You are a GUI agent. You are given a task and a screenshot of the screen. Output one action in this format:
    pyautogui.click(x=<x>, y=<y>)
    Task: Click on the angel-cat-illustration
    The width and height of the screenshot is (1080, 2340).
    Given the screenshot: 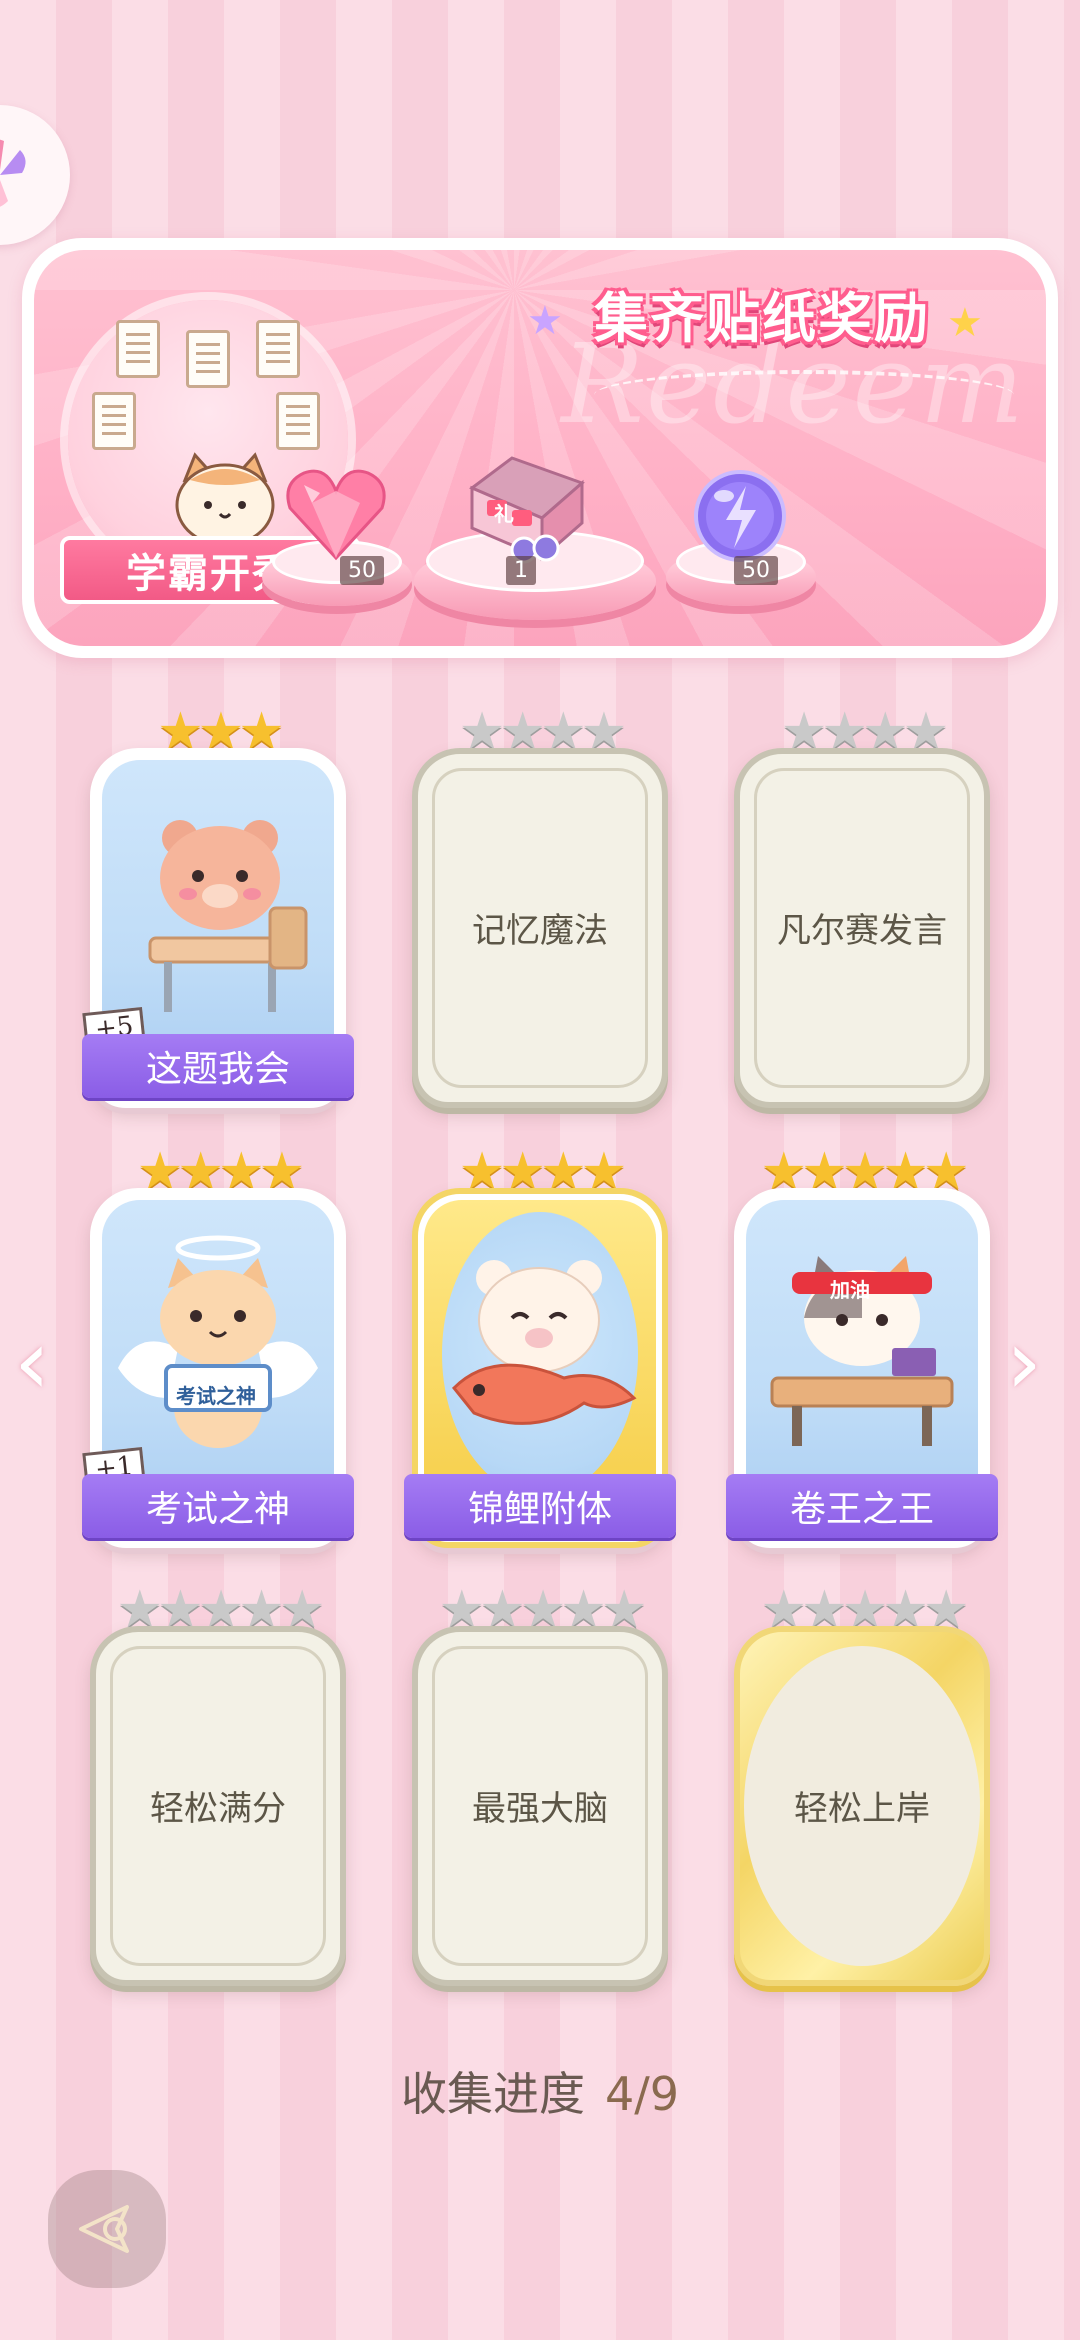 What is the action you would take?
    pyautogui.click(x=218, y=1341)
    